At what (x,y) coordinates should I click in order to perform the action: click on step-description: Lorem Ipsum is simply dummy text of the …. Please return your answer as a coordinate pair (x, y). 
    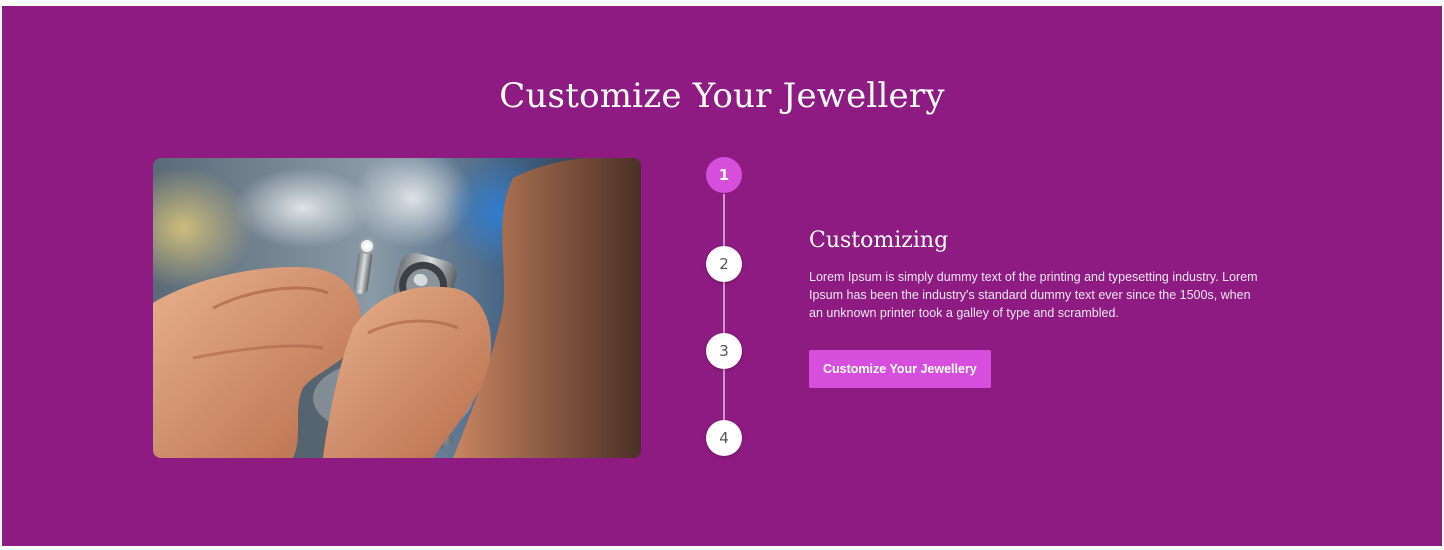
    Looking at the image, I should click on (1033, 295).